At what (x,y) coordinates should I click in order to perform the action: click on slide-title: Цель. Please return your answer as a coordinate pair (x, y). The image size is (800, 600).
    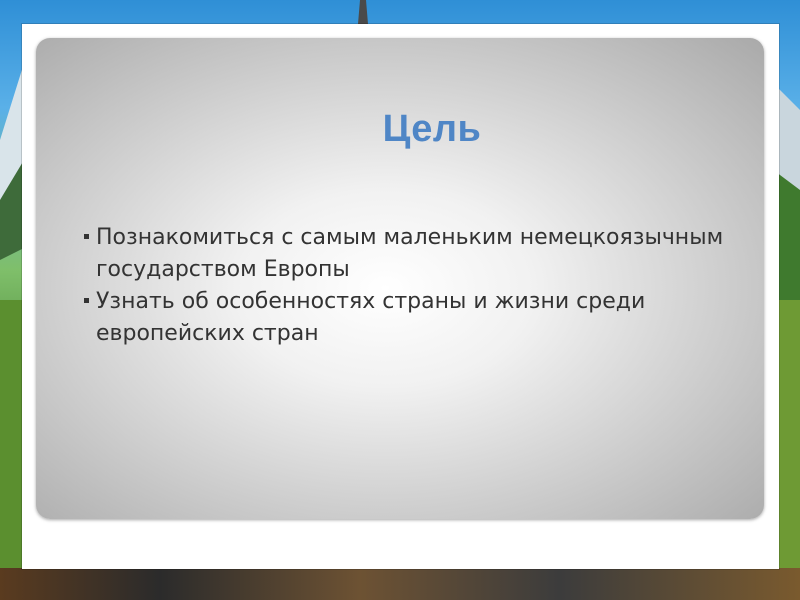
    Looking at the image, I should click on (432, 129).